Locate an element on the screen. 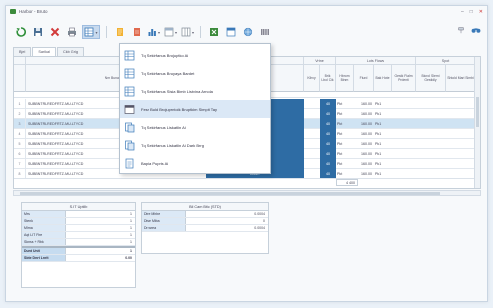 Image resolution: width=493 pixels, height=308 pixels. row-number: 6 is located at coordinates (20, 154).